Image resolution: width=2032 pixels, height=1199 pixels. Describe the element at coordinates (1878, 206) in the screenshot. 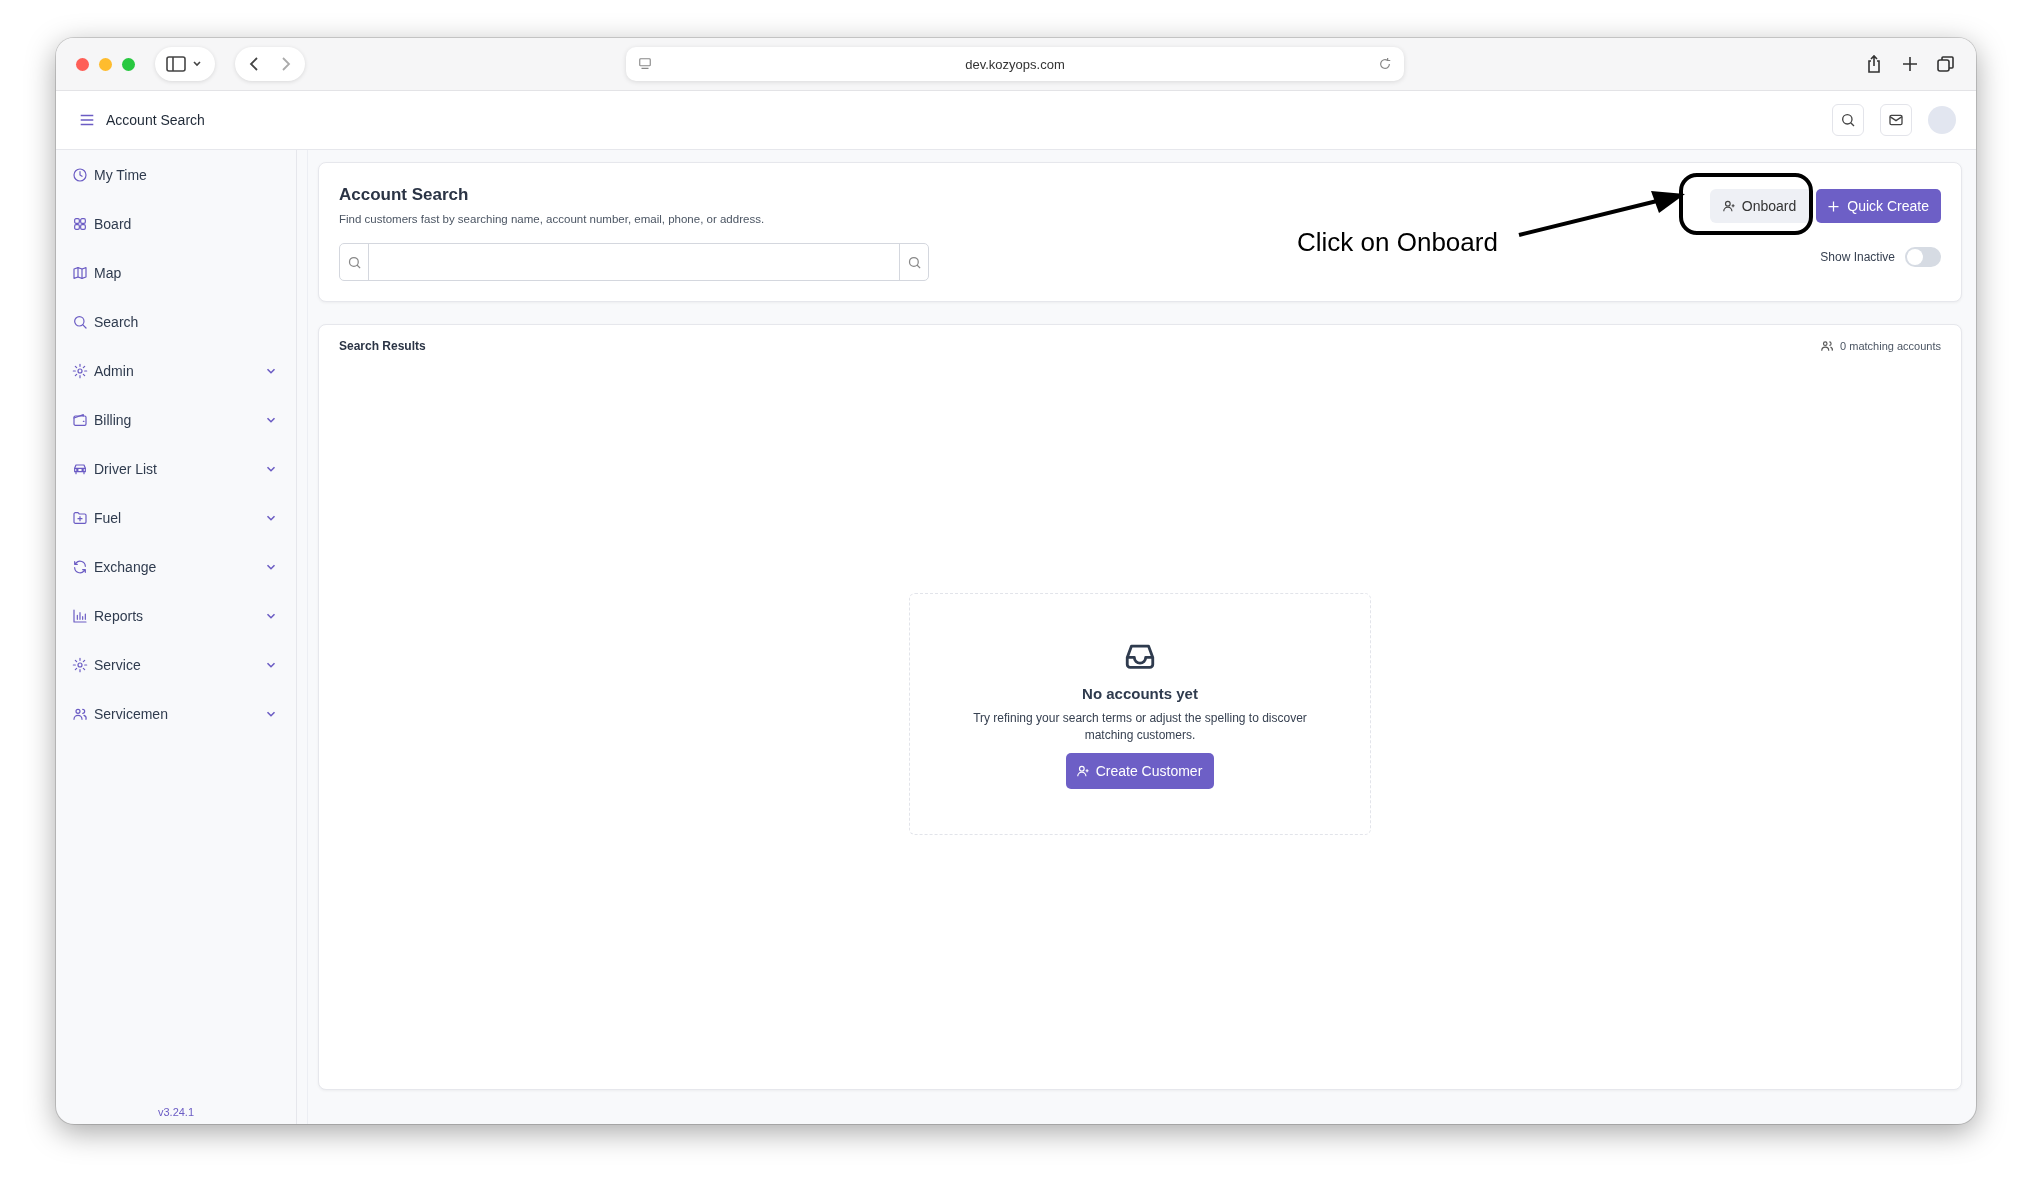

I see `quick-create-button: Quick Create` at that location.